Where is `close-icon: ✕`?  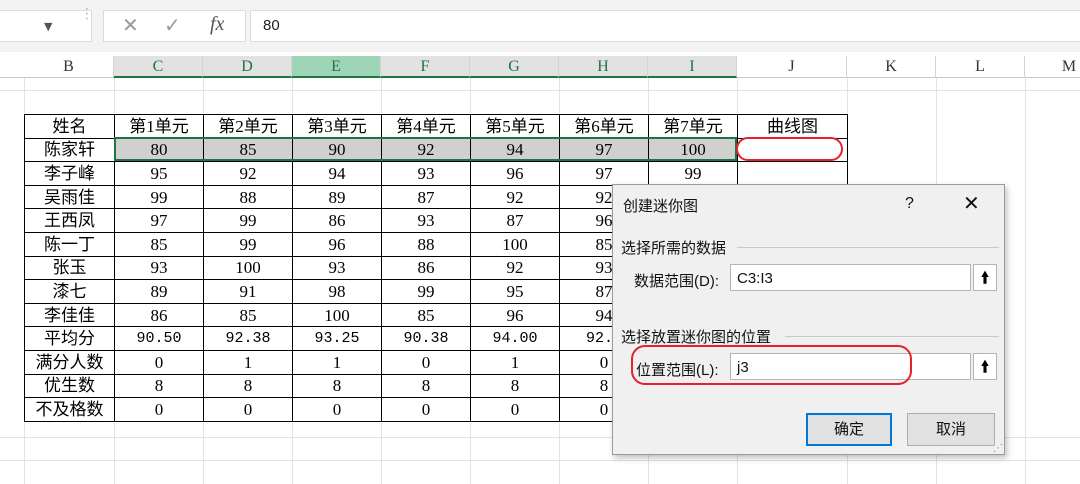 close-icon: ✕ is located at coordinates (971, 203).